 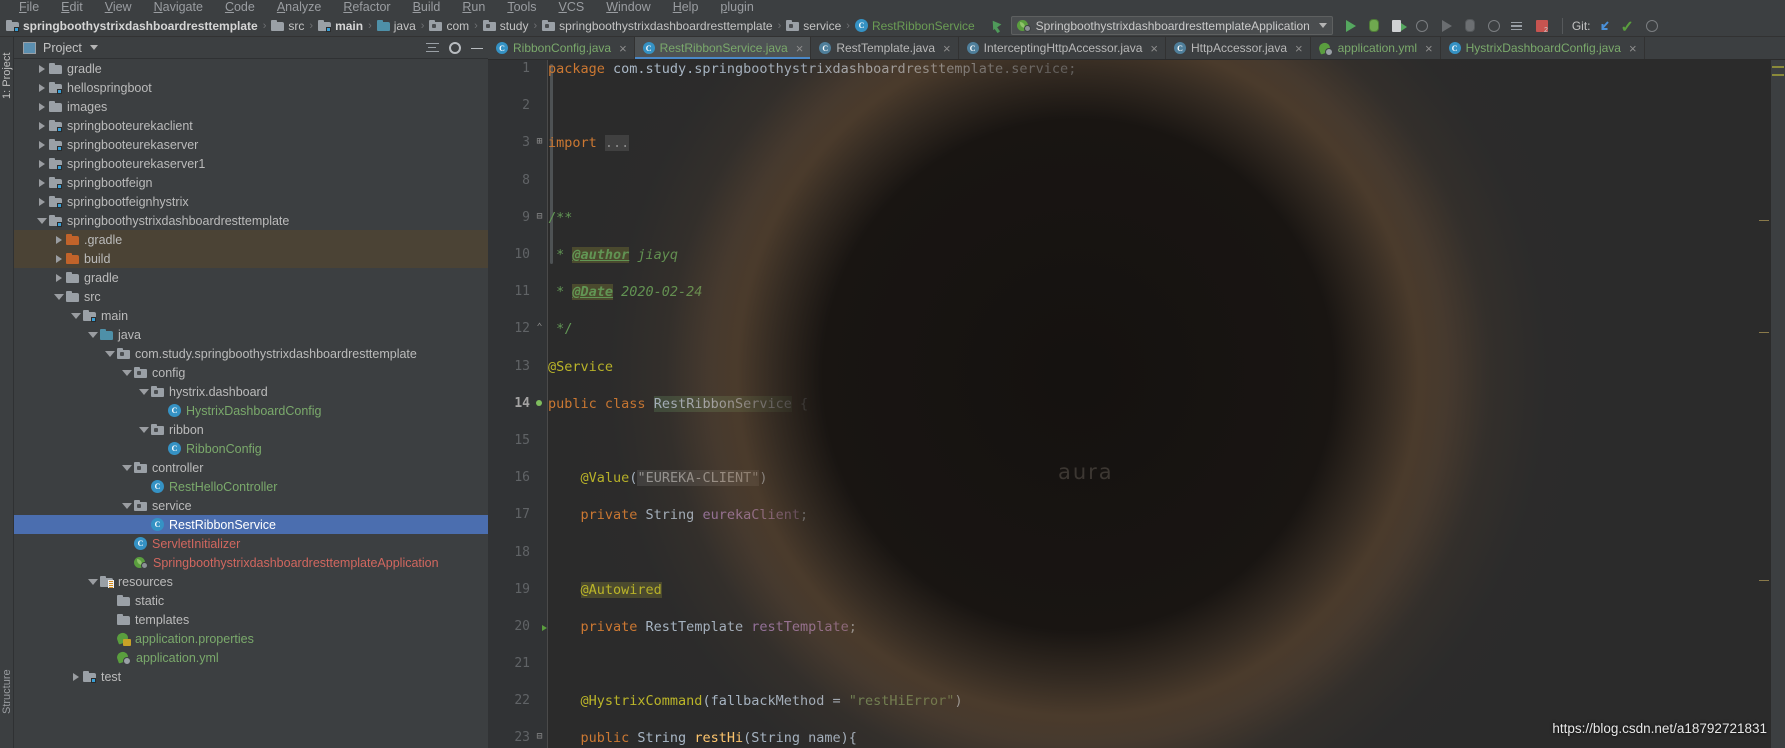 I want to click on coverage-grey-button, so click(x=1494, y=26).